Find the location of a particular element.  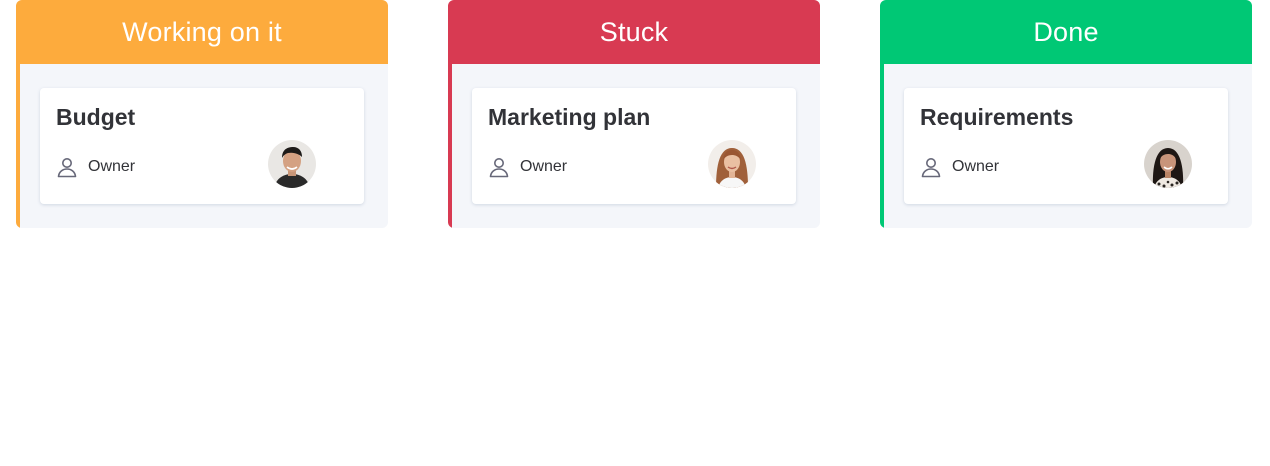

card-title: Budget is located at coordinates (96, 117).